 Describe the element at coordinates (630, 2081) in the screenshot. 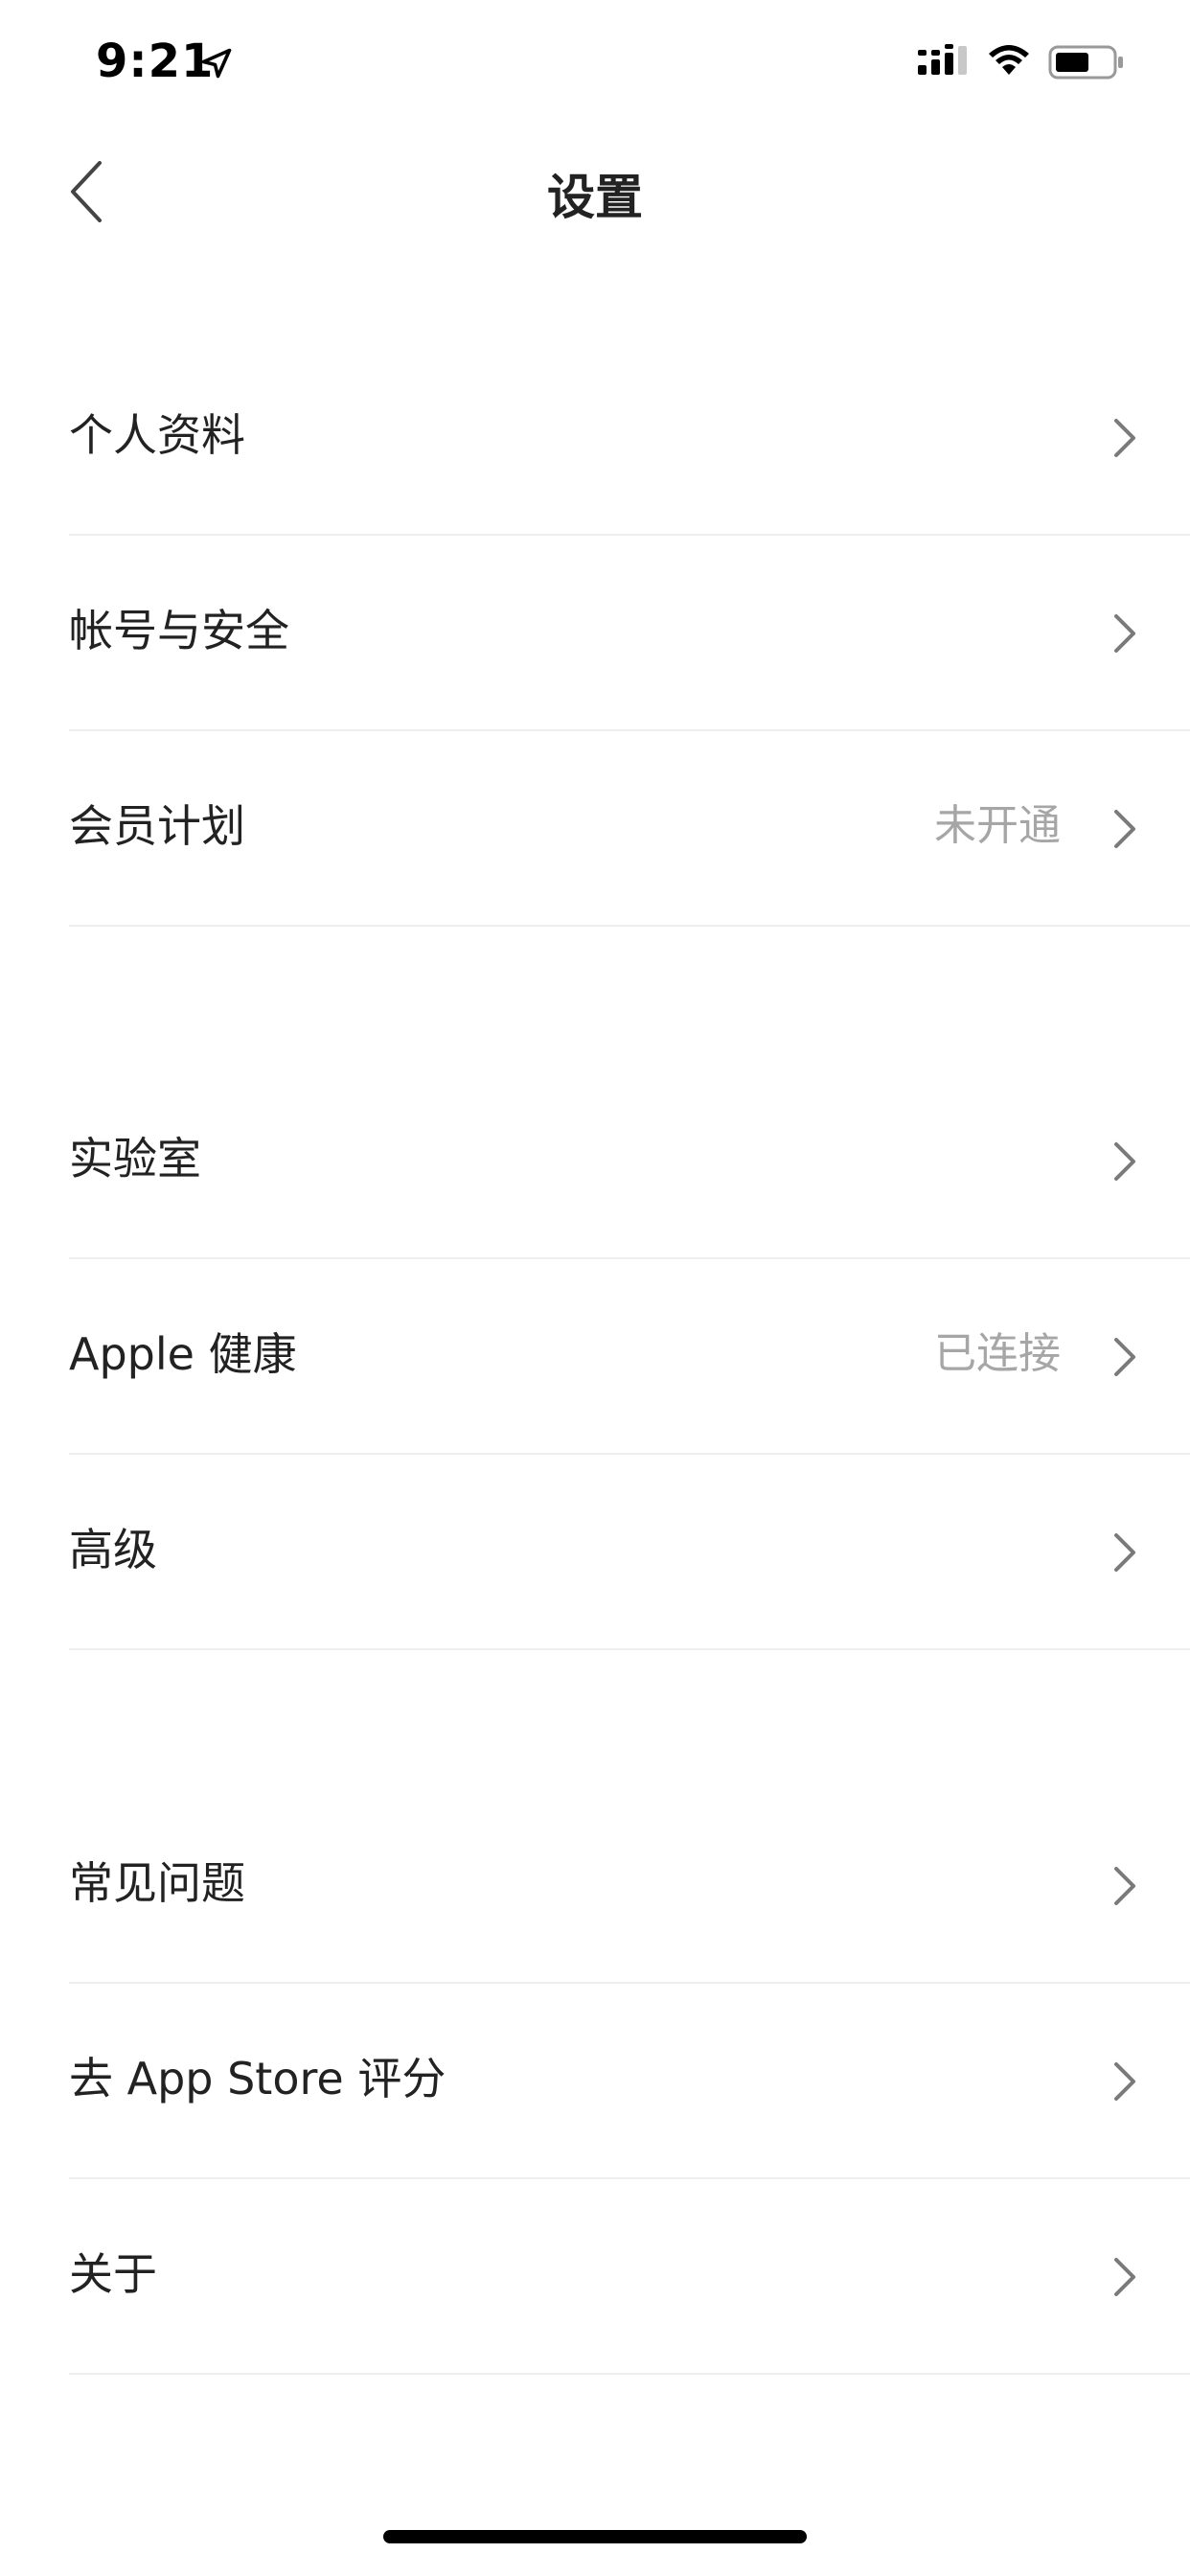

I see `settings-item-rate-app-store: 去 App Store 评分` at that location.